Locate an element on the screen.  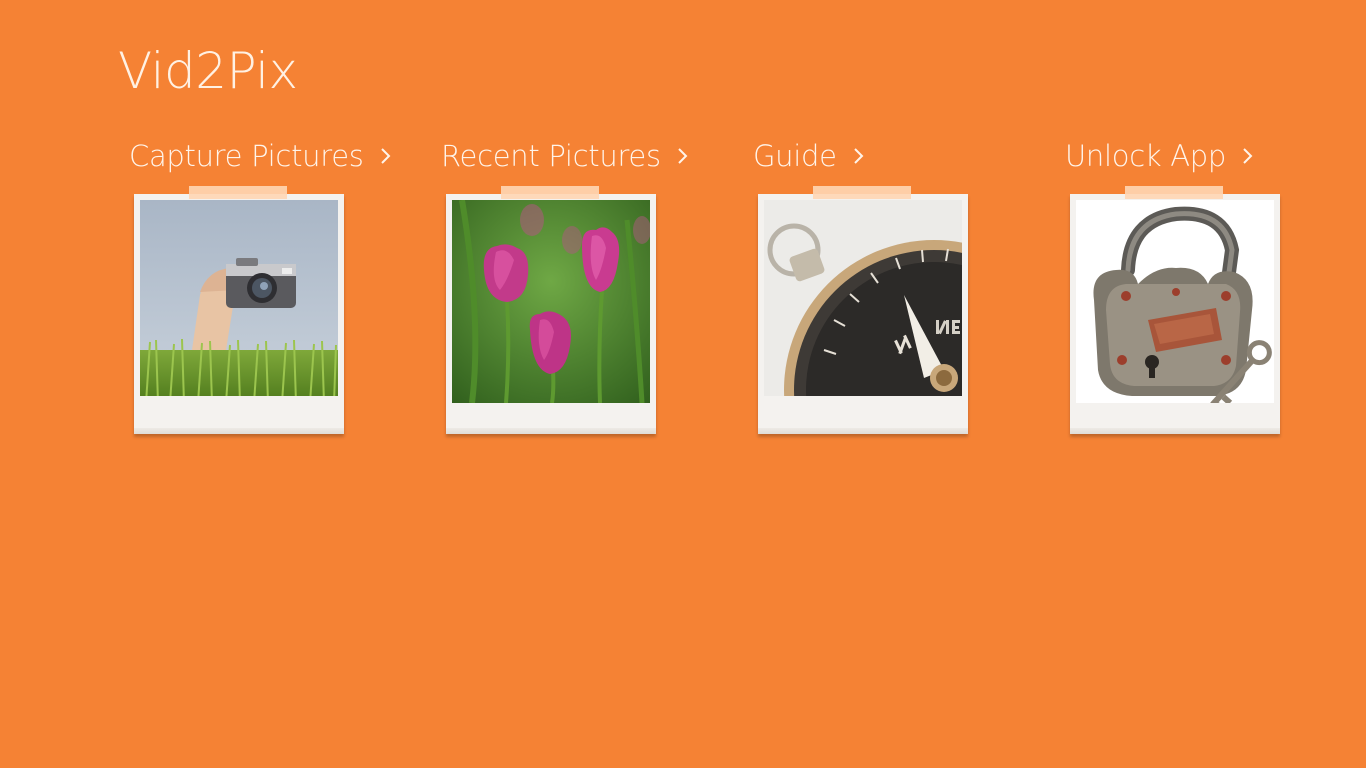
recent-pictures-label: Recent Pictures is located at coordinates (551, 156).